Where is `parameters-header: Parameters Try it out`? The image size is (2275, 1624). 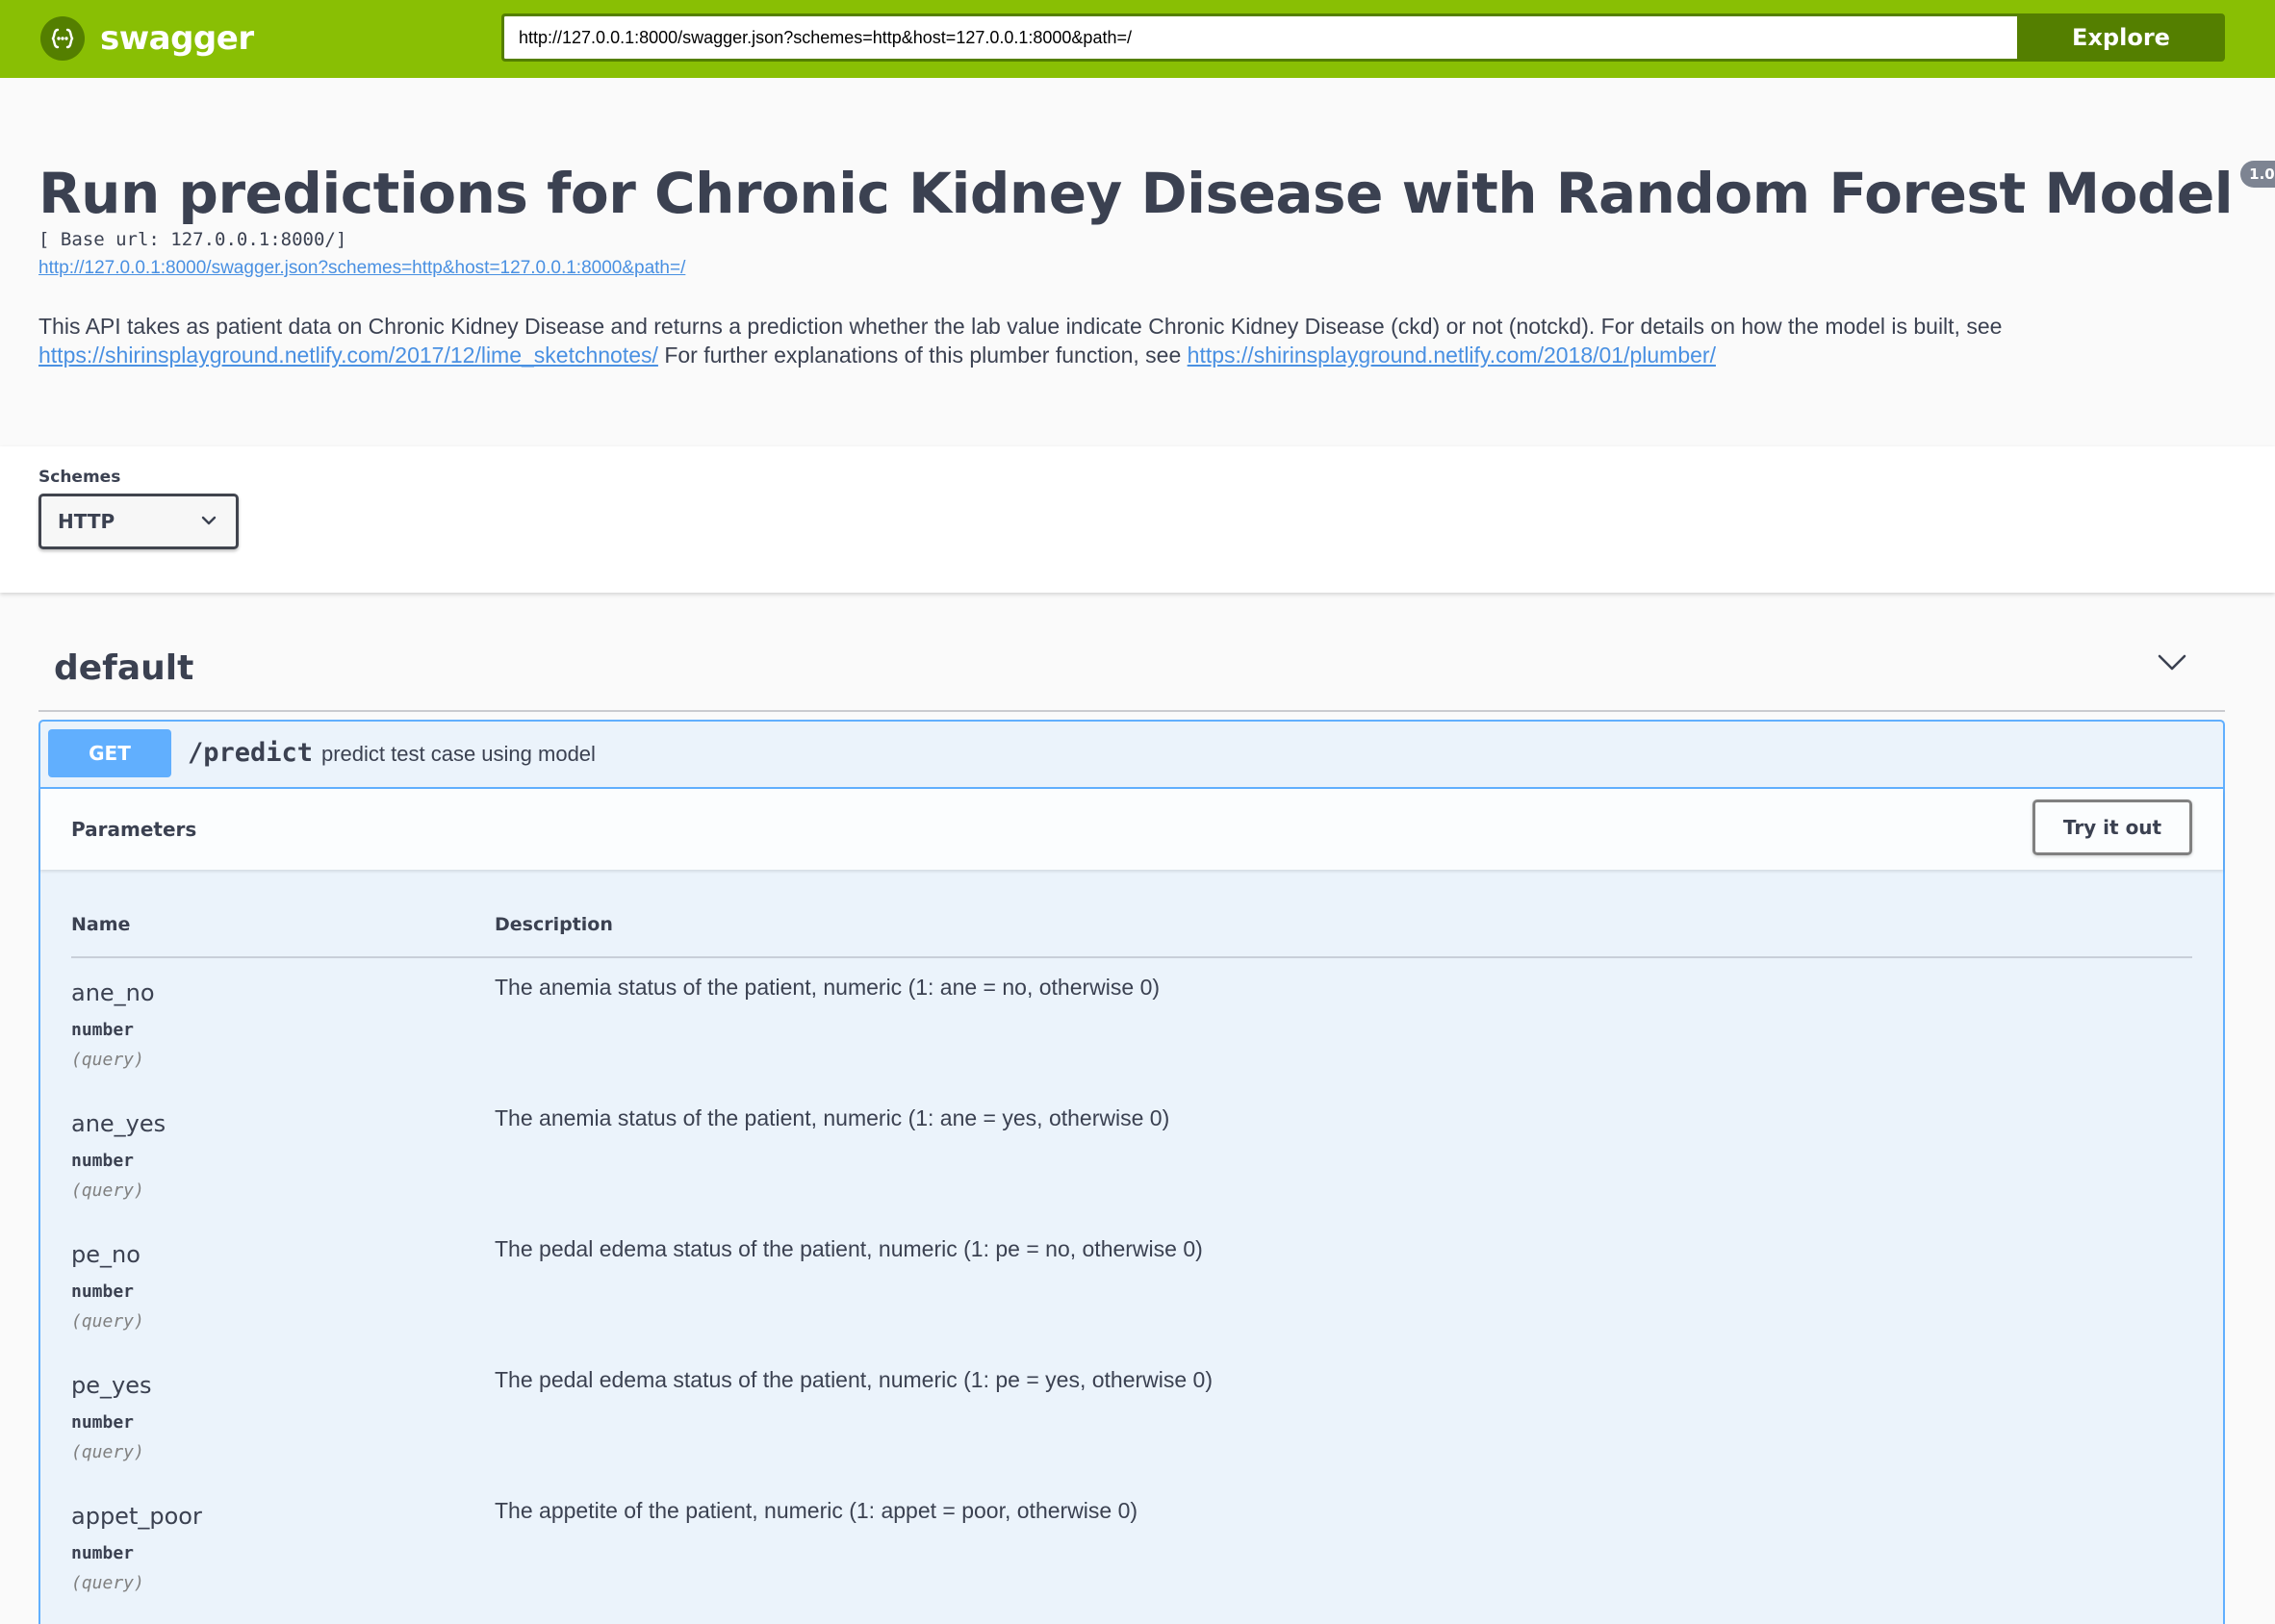
parameters-header: Parameters Try it out is located at coordinates (1131, 829).